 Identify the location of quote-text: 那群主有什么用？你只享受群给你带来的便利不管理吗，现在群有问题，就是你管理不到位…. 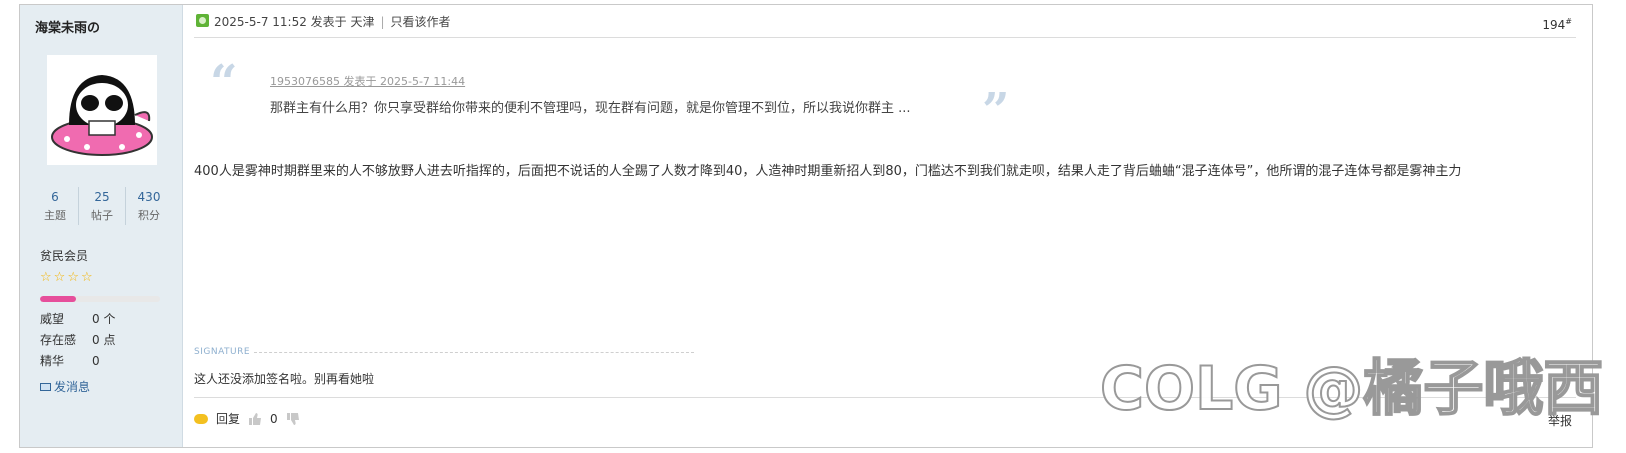
(590, 108).